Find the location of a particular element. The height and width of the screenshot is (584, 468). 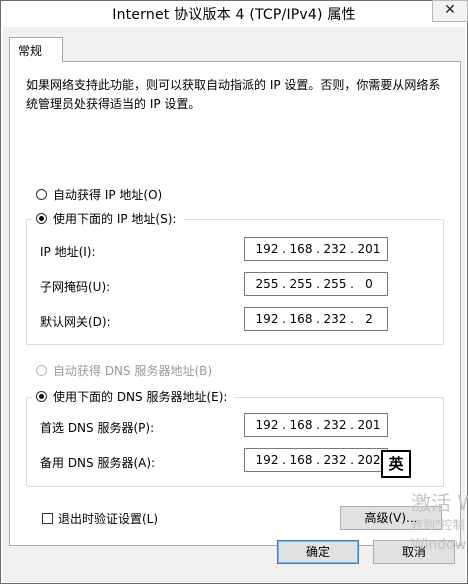

auto-dns-radio: 自动获得 DNS 服务器地址(B) is located at coordinates (124, 370).